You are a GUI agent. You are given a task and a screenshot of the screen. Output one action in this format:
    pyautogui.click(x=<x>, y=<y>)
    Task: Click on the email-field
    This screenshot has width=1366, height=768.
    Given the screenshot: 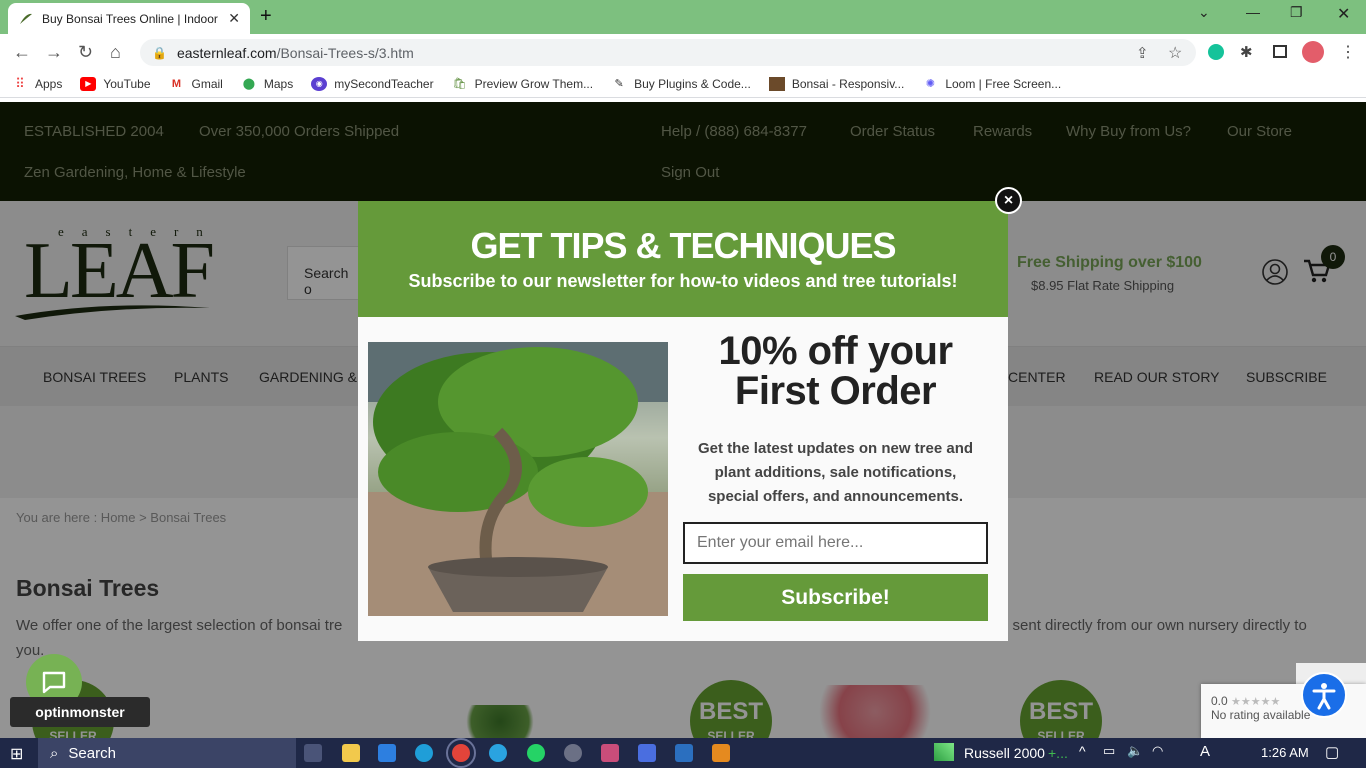 What is the action you would take?
    pyautogui.click(x=835, y=543)
    